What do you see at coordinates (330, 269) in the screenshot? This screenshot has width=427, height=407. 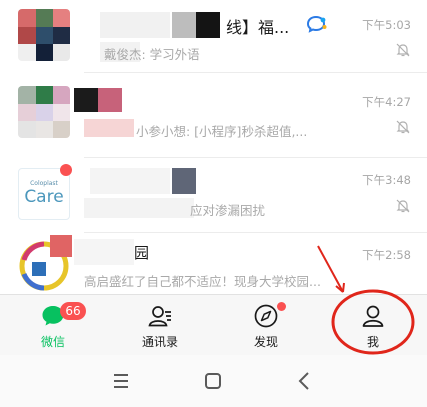 I see `annotation-arrow` at bounding box center [330, 269].